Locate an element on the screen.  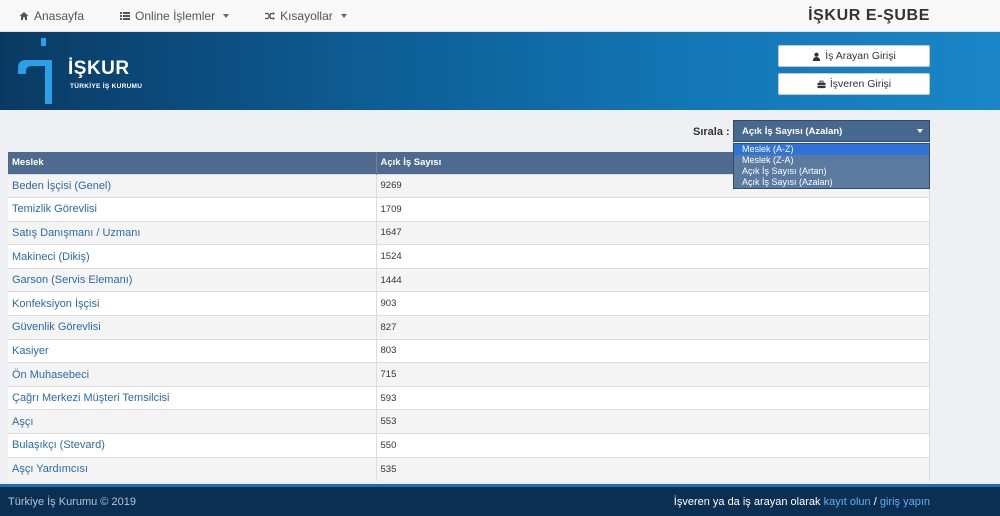
table-row: Aşçı Yardımcısı 535 is located at coordinates (469, 468).